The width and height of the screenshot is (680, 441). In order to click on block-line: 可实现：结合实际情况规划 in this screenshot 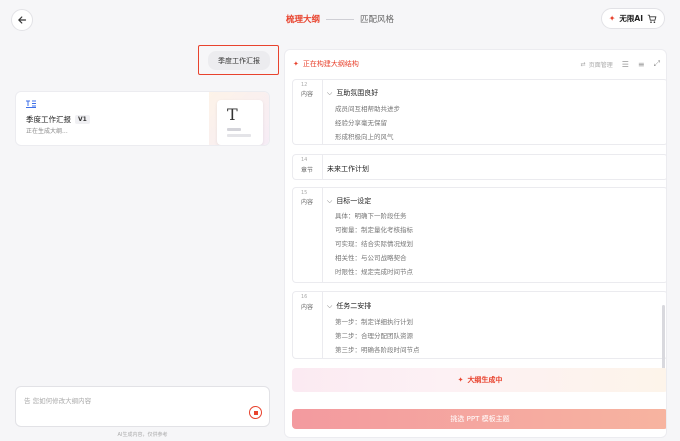, I will do `click(374, 244)`.